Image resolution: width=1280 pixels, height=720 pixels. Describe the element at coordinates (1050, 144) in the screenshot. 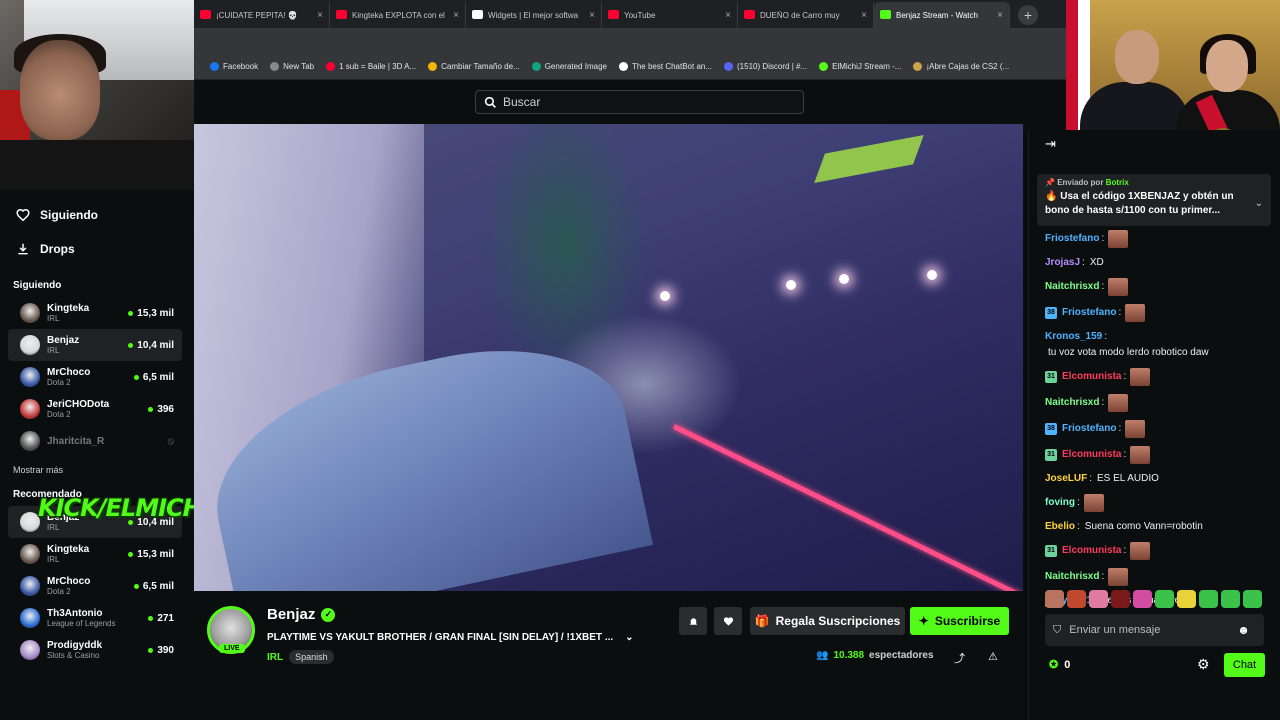

I see `collapse-chat-icon: ⇥` at that location.